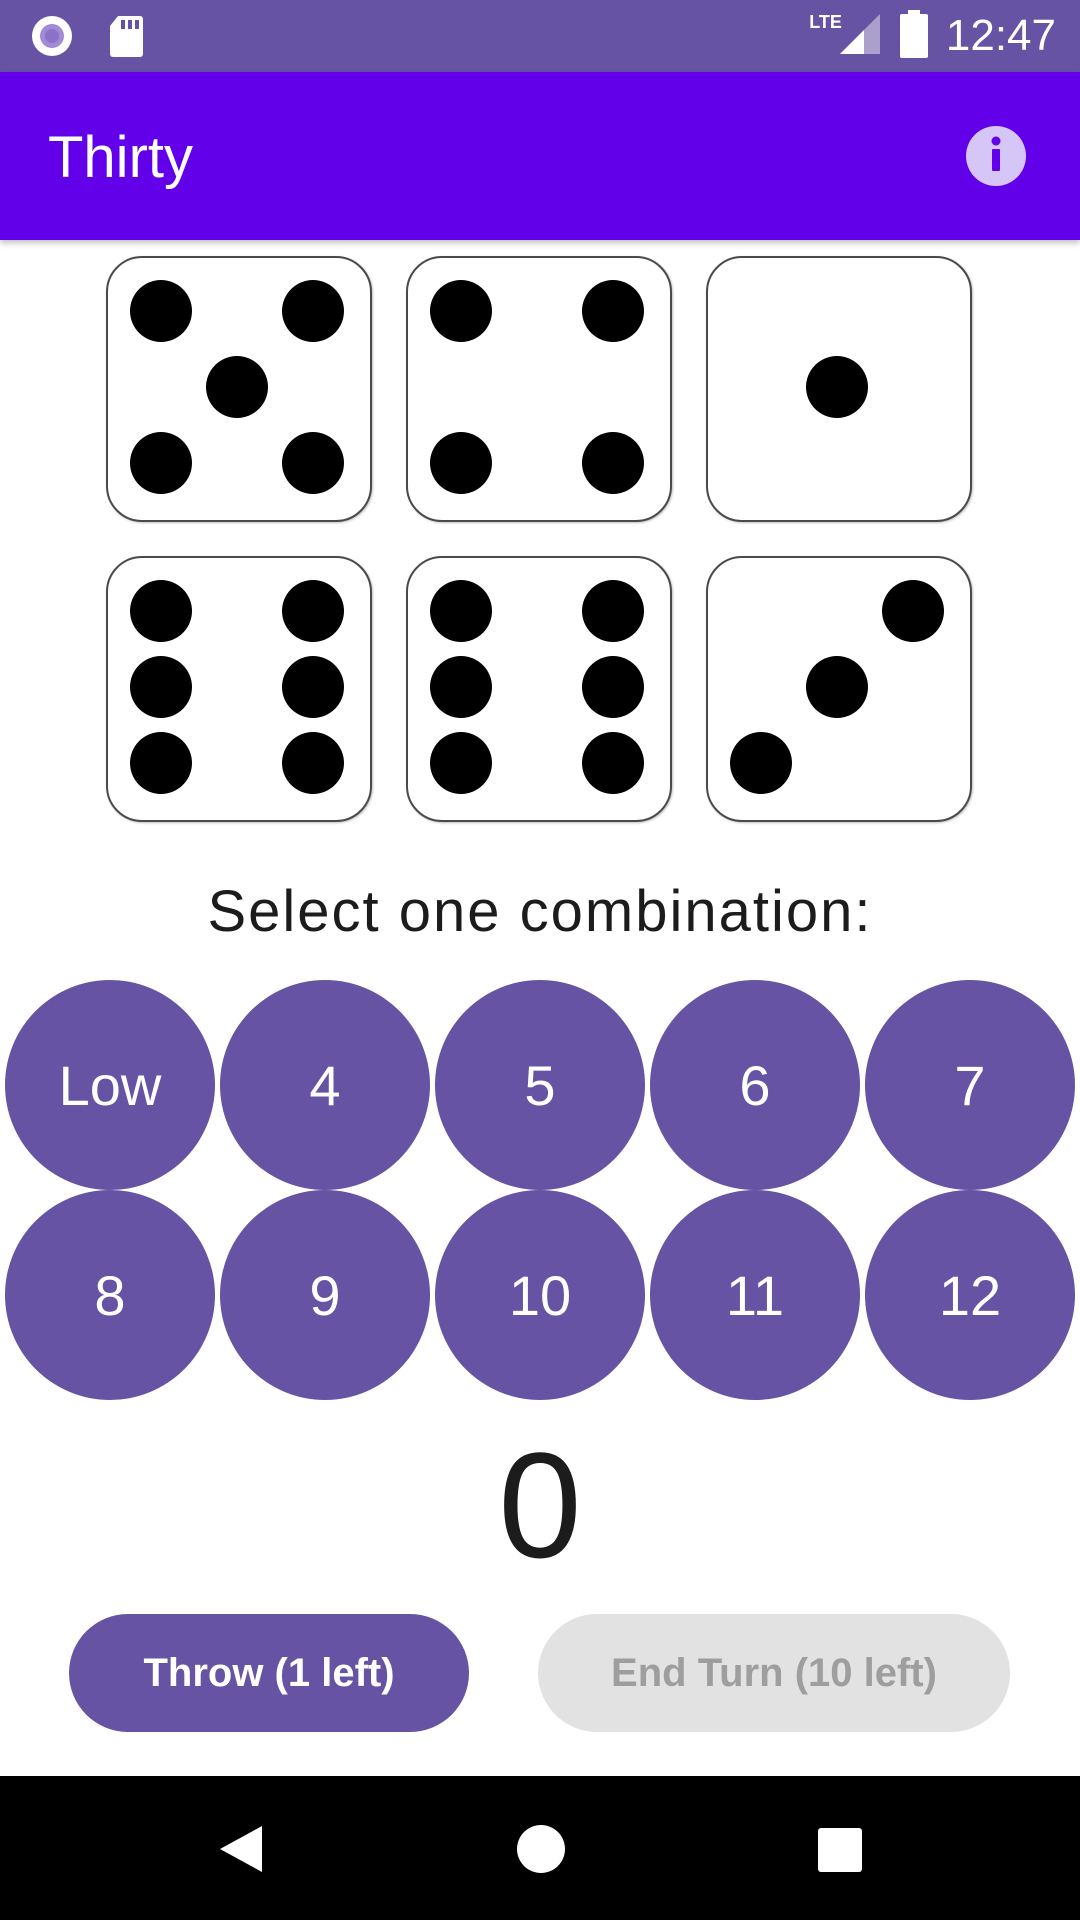 The width and height of the screenshot is (1080, 1920). Describe the element at coordinates (774, 1673) in the screenshot. I see `end-turn-button: End Turn (10 left)` at that location.